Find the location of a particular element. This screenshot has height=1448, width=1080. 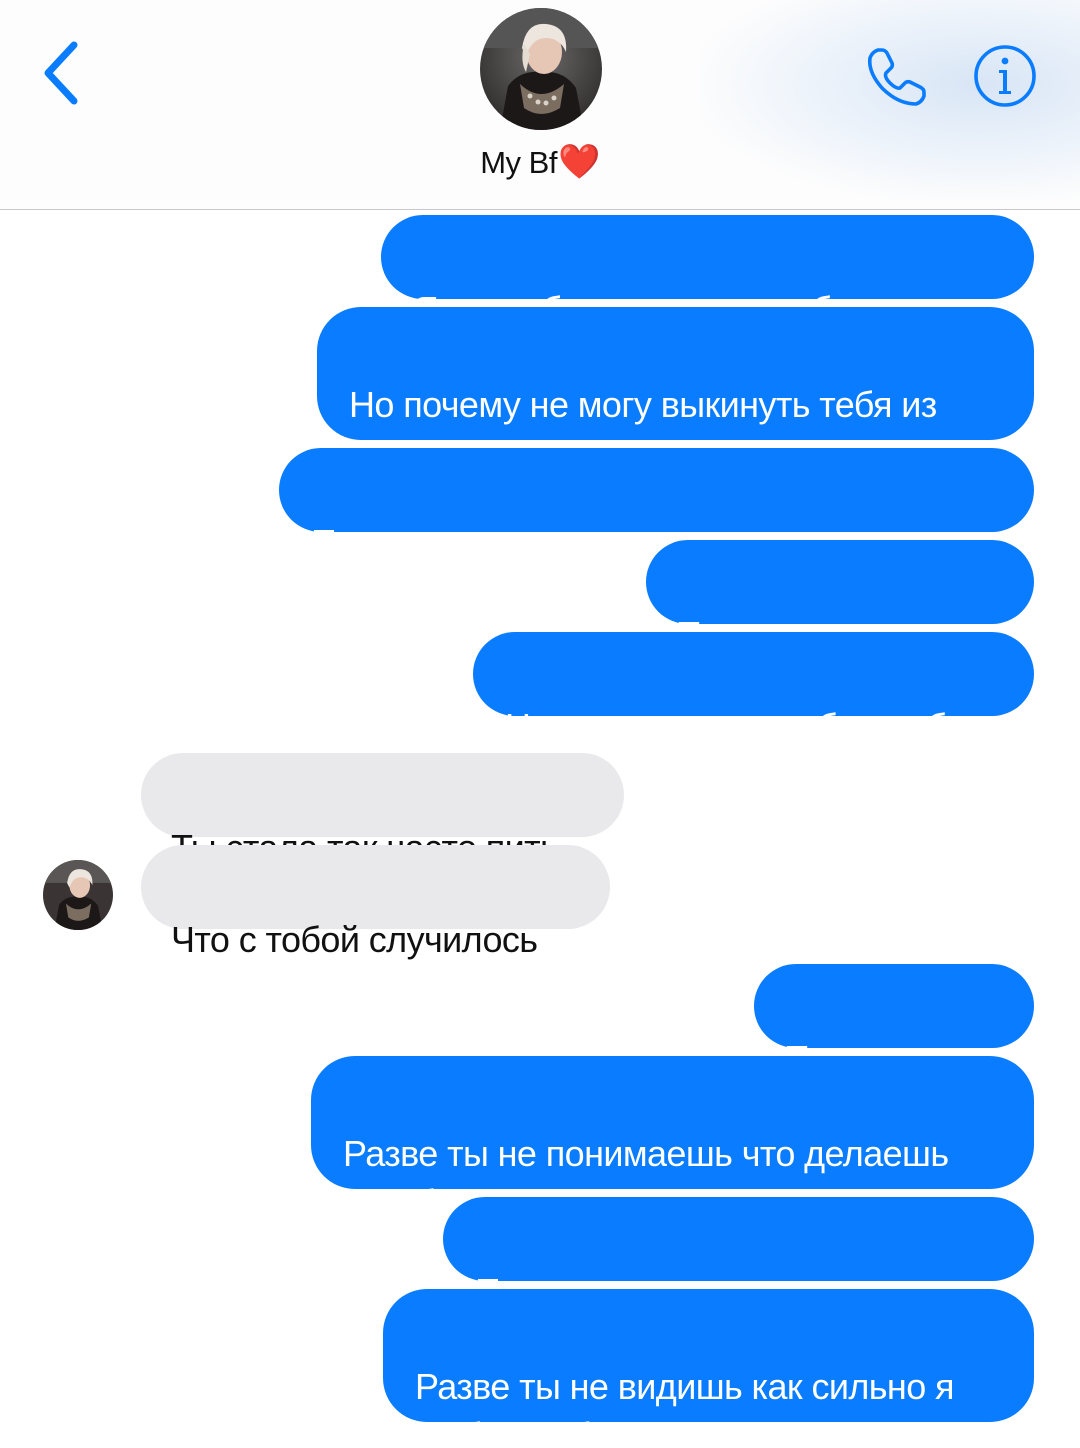

outgoing-message: Ты случился is located at coordinates (894, 1021).